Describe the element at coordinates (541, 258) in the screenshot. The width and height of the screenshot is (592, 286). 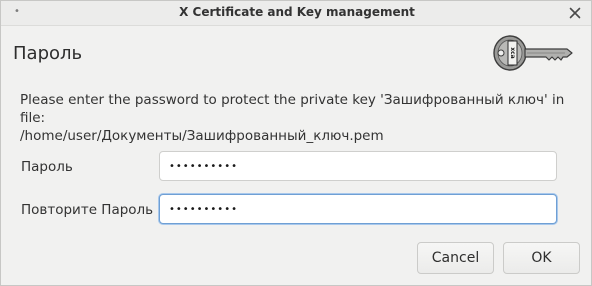
I see `ok-button: OK` at that location.